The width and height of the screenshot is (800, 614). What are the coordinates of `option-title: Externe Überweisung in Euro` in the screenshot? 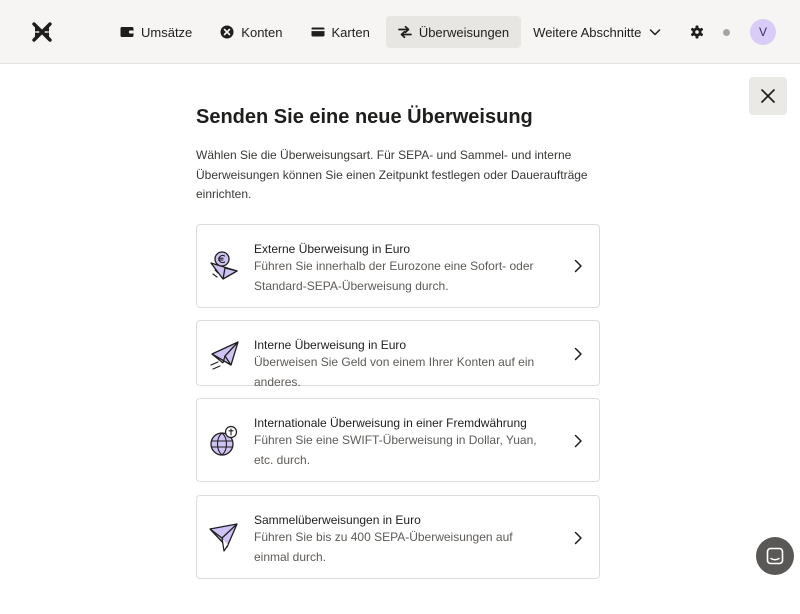 It's located at (332, 249).